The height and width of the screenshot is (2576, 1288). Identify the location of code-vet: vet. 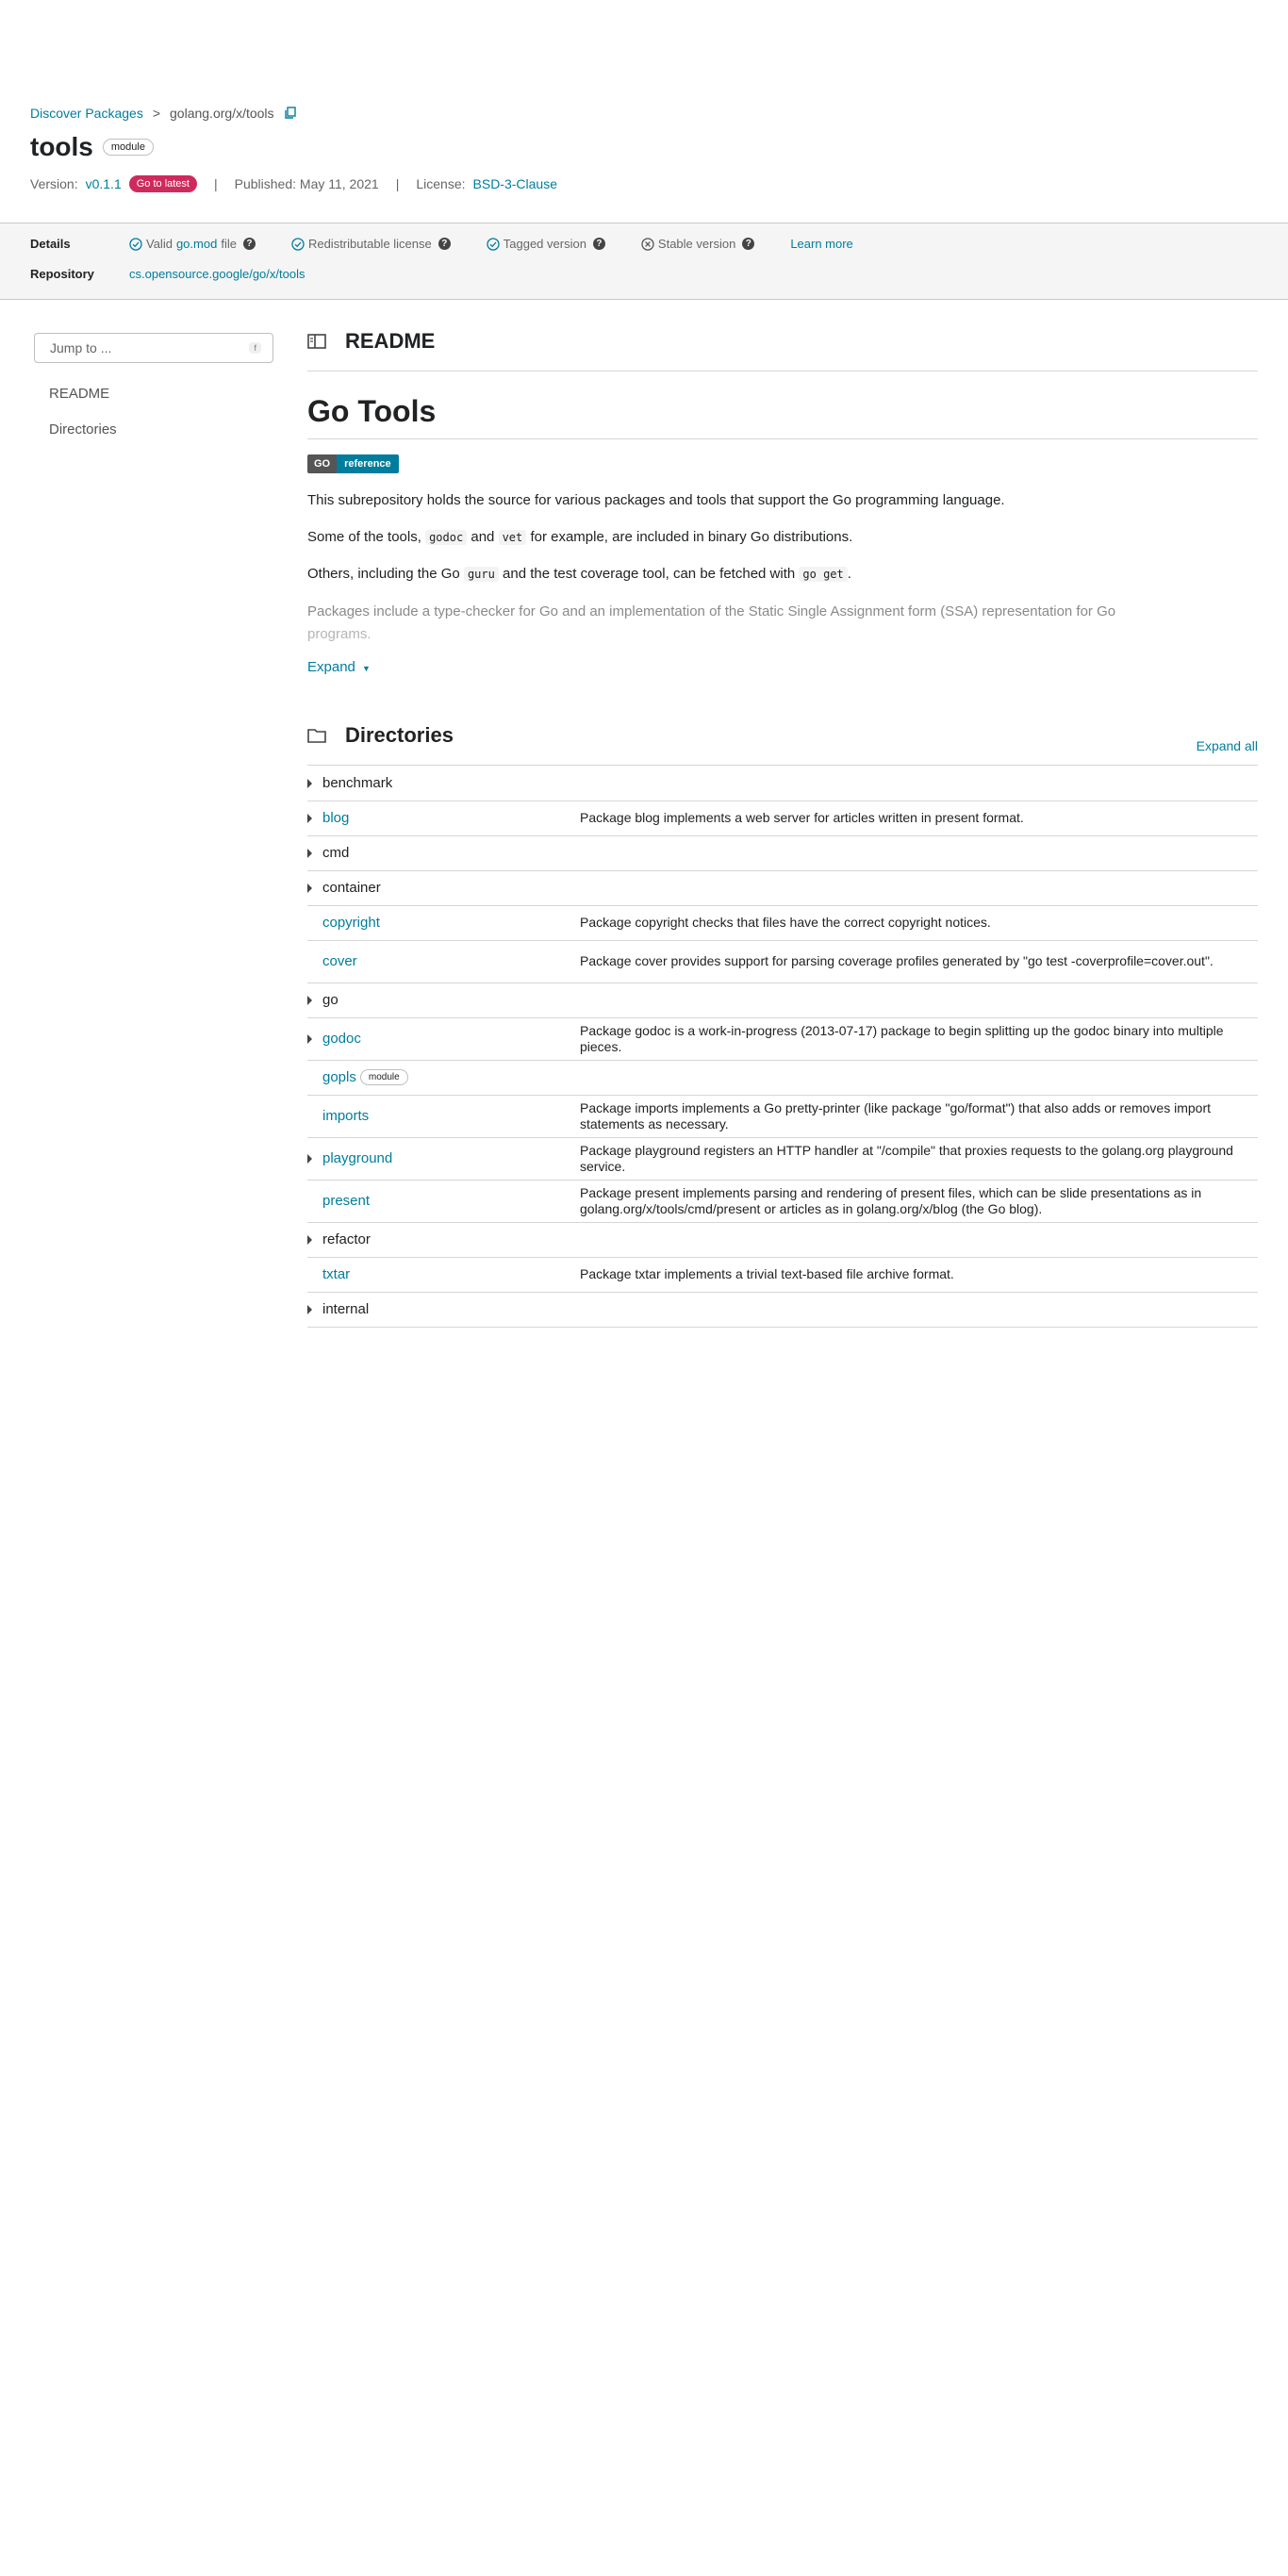
(512, 537).